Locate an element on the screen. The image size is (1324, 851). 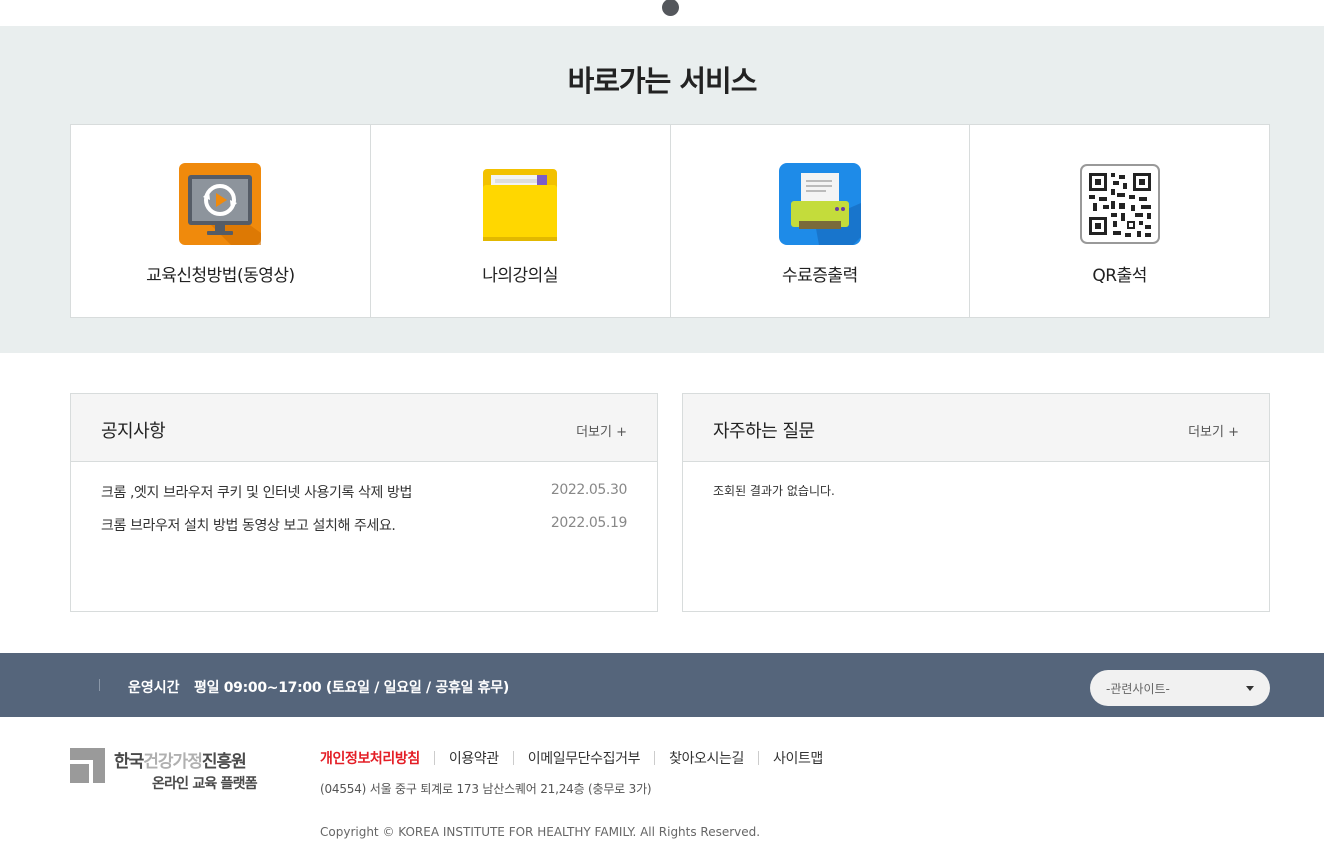
notice-title: 공지사항 is located at coordinates (133, 431).